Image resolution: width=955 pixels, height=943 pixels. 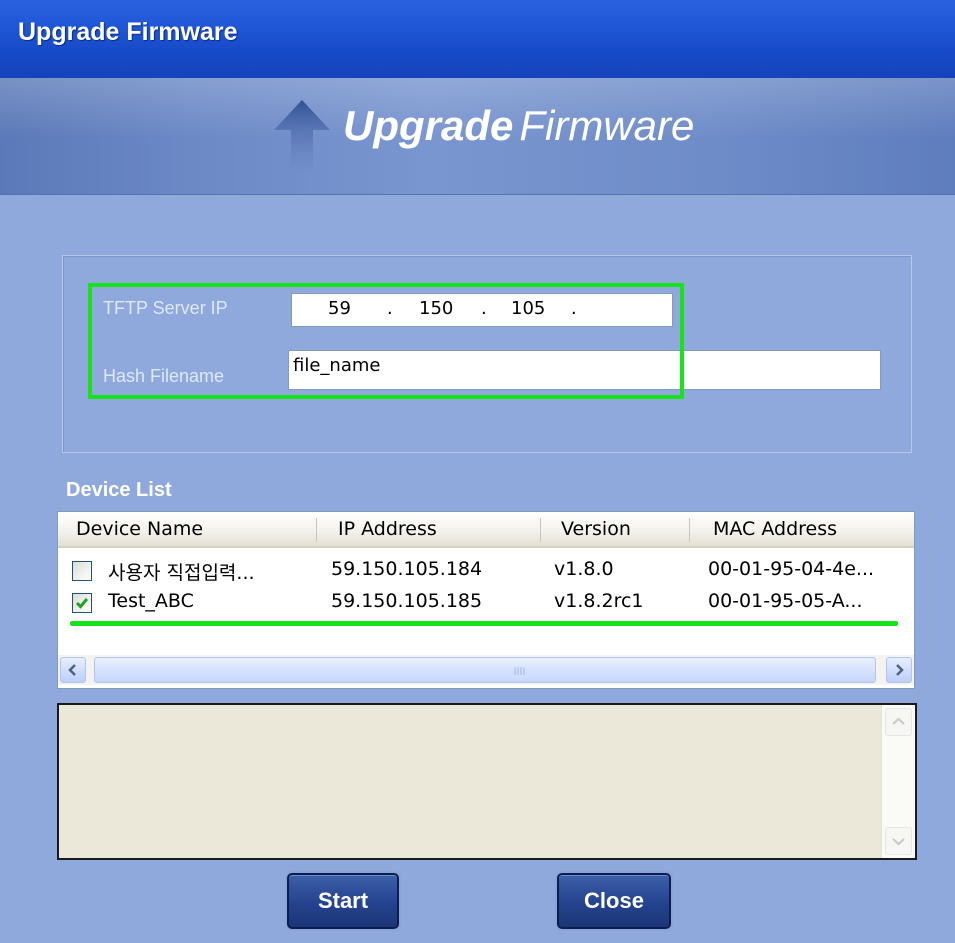 I want to click on vertical-scrollbar, so click(x=898, y=781).